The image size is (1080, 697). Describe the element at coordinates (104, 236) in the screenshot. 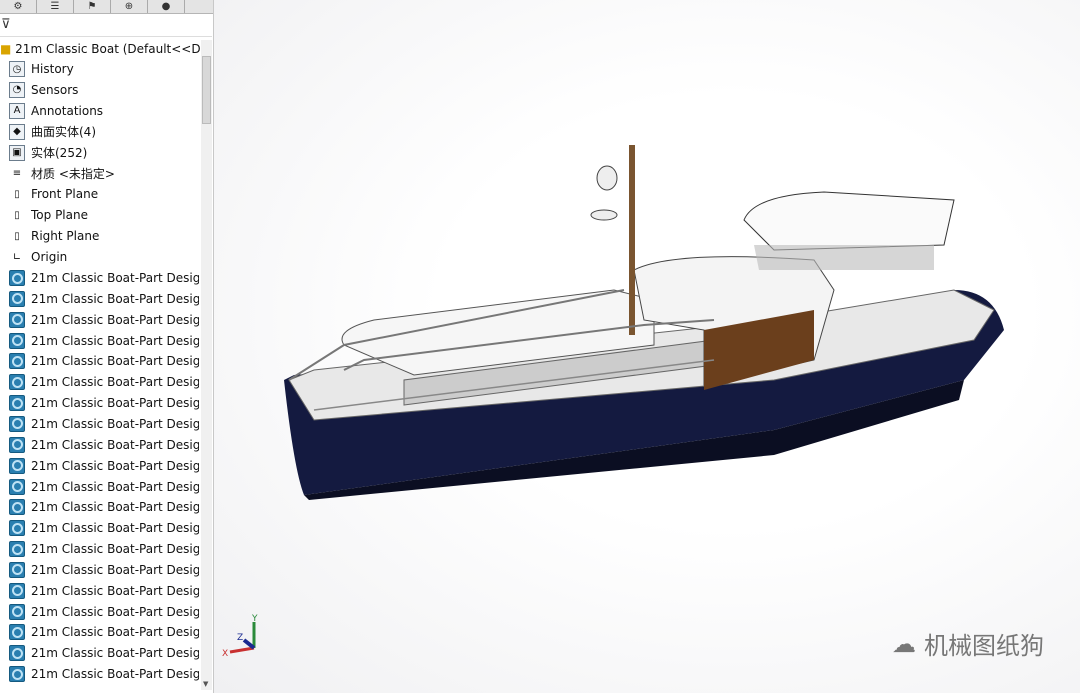

I see `tree-item: ▯ Right Plane` at that location.